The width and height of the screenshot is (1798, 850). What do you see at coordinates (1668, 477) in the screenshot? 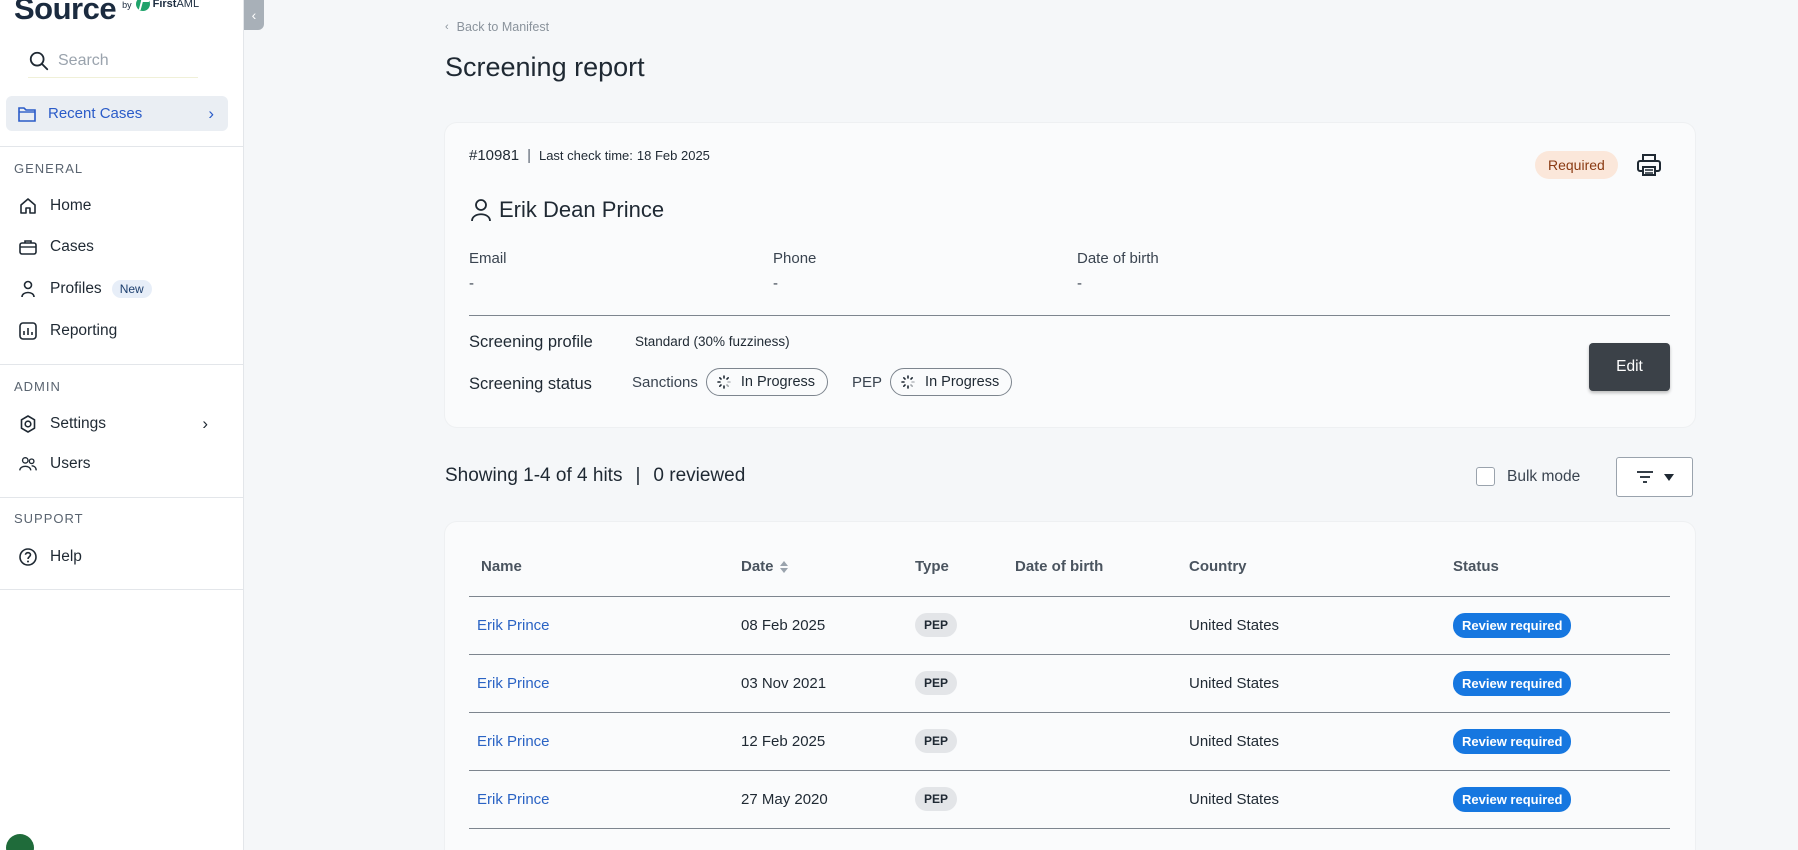
I see `caret-down-icon` at bounding box center [1668, 477].